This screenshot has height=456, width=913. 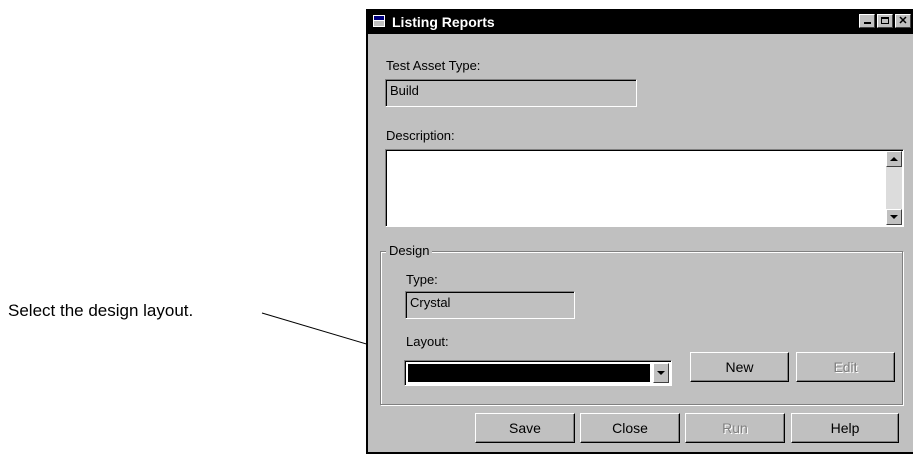 What do you see at coordinates (409, 250) in the screenshot?
I see `design-group-label: Design` at bounding box center [409, 250].